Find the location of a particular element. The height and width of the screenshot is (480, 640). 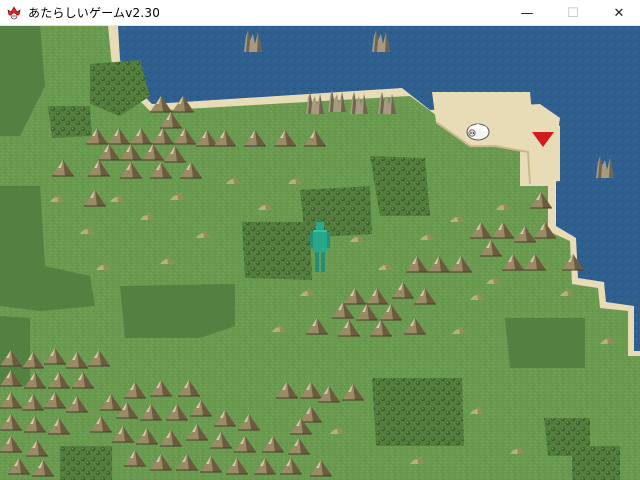

close-button: ✕ is located at coordinates (618, 13).